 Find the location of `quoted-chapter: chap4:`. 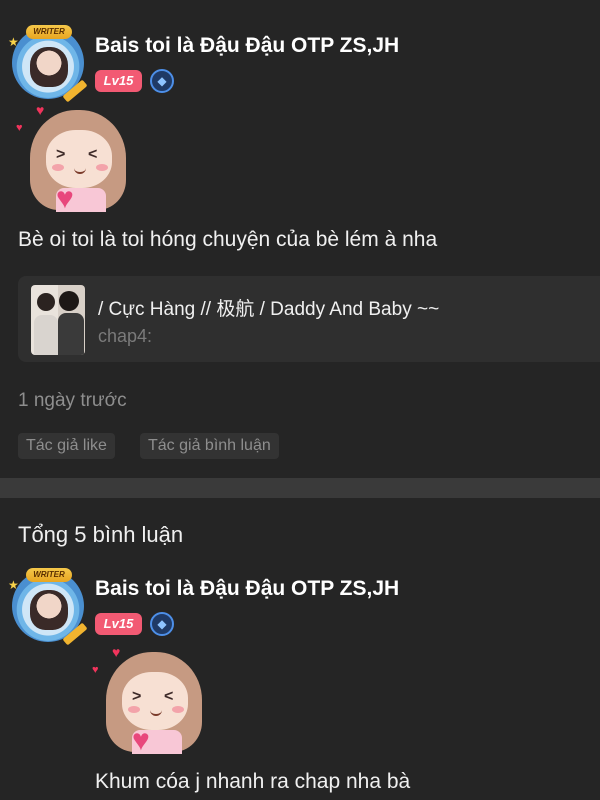

quoted-chapter: chap4: is located at coordinates (125, 336).